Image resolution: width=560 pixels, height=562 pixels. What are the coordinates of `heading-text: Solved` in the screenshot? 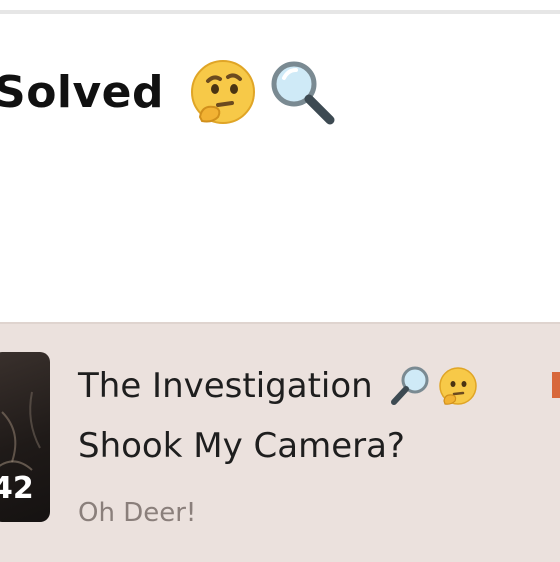 It's located at (82, 92).